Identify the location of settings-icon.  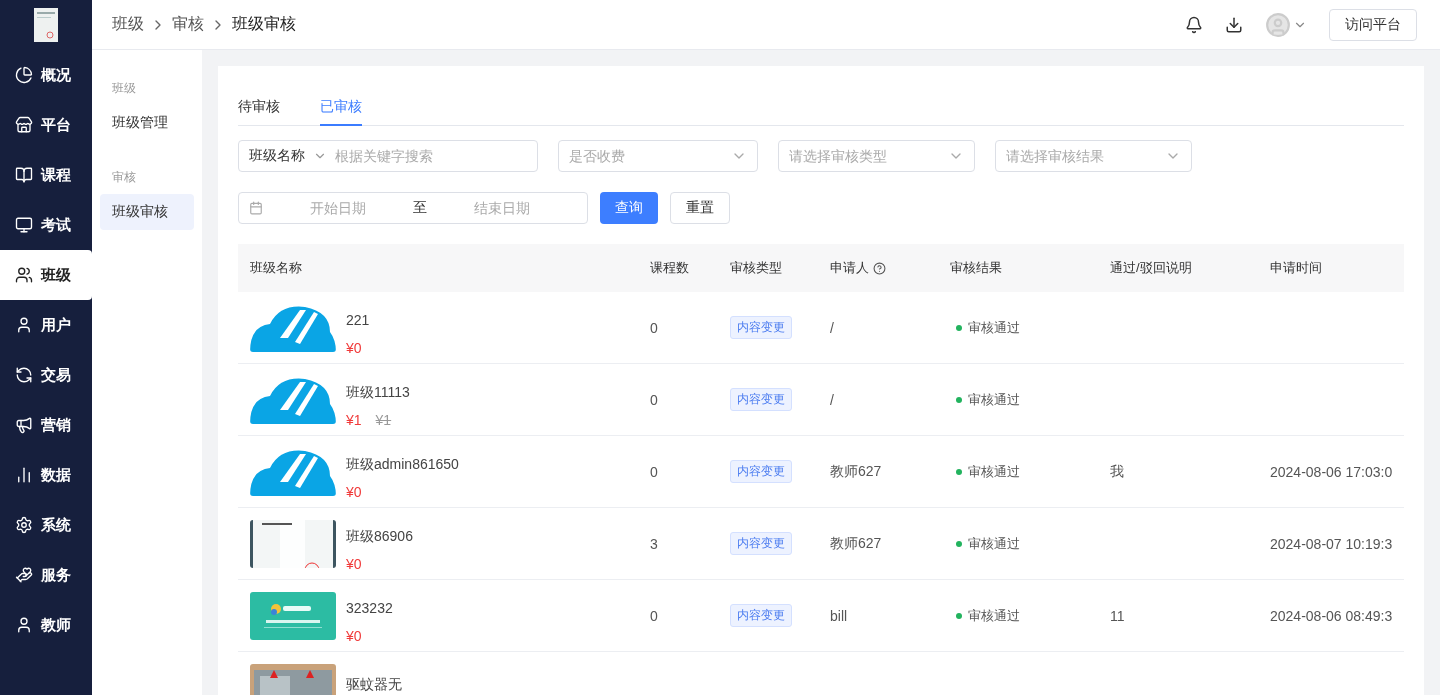
(24, 525).